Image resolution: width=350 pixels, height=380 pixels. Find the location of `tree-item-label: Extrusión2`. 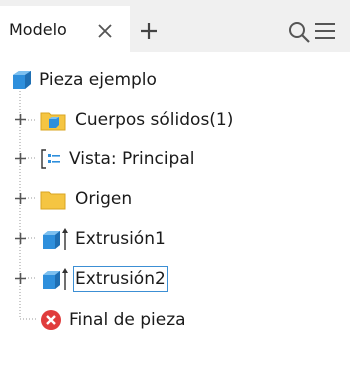

tree-item-label: Extrusión2 is located at coordinates (120, 279).